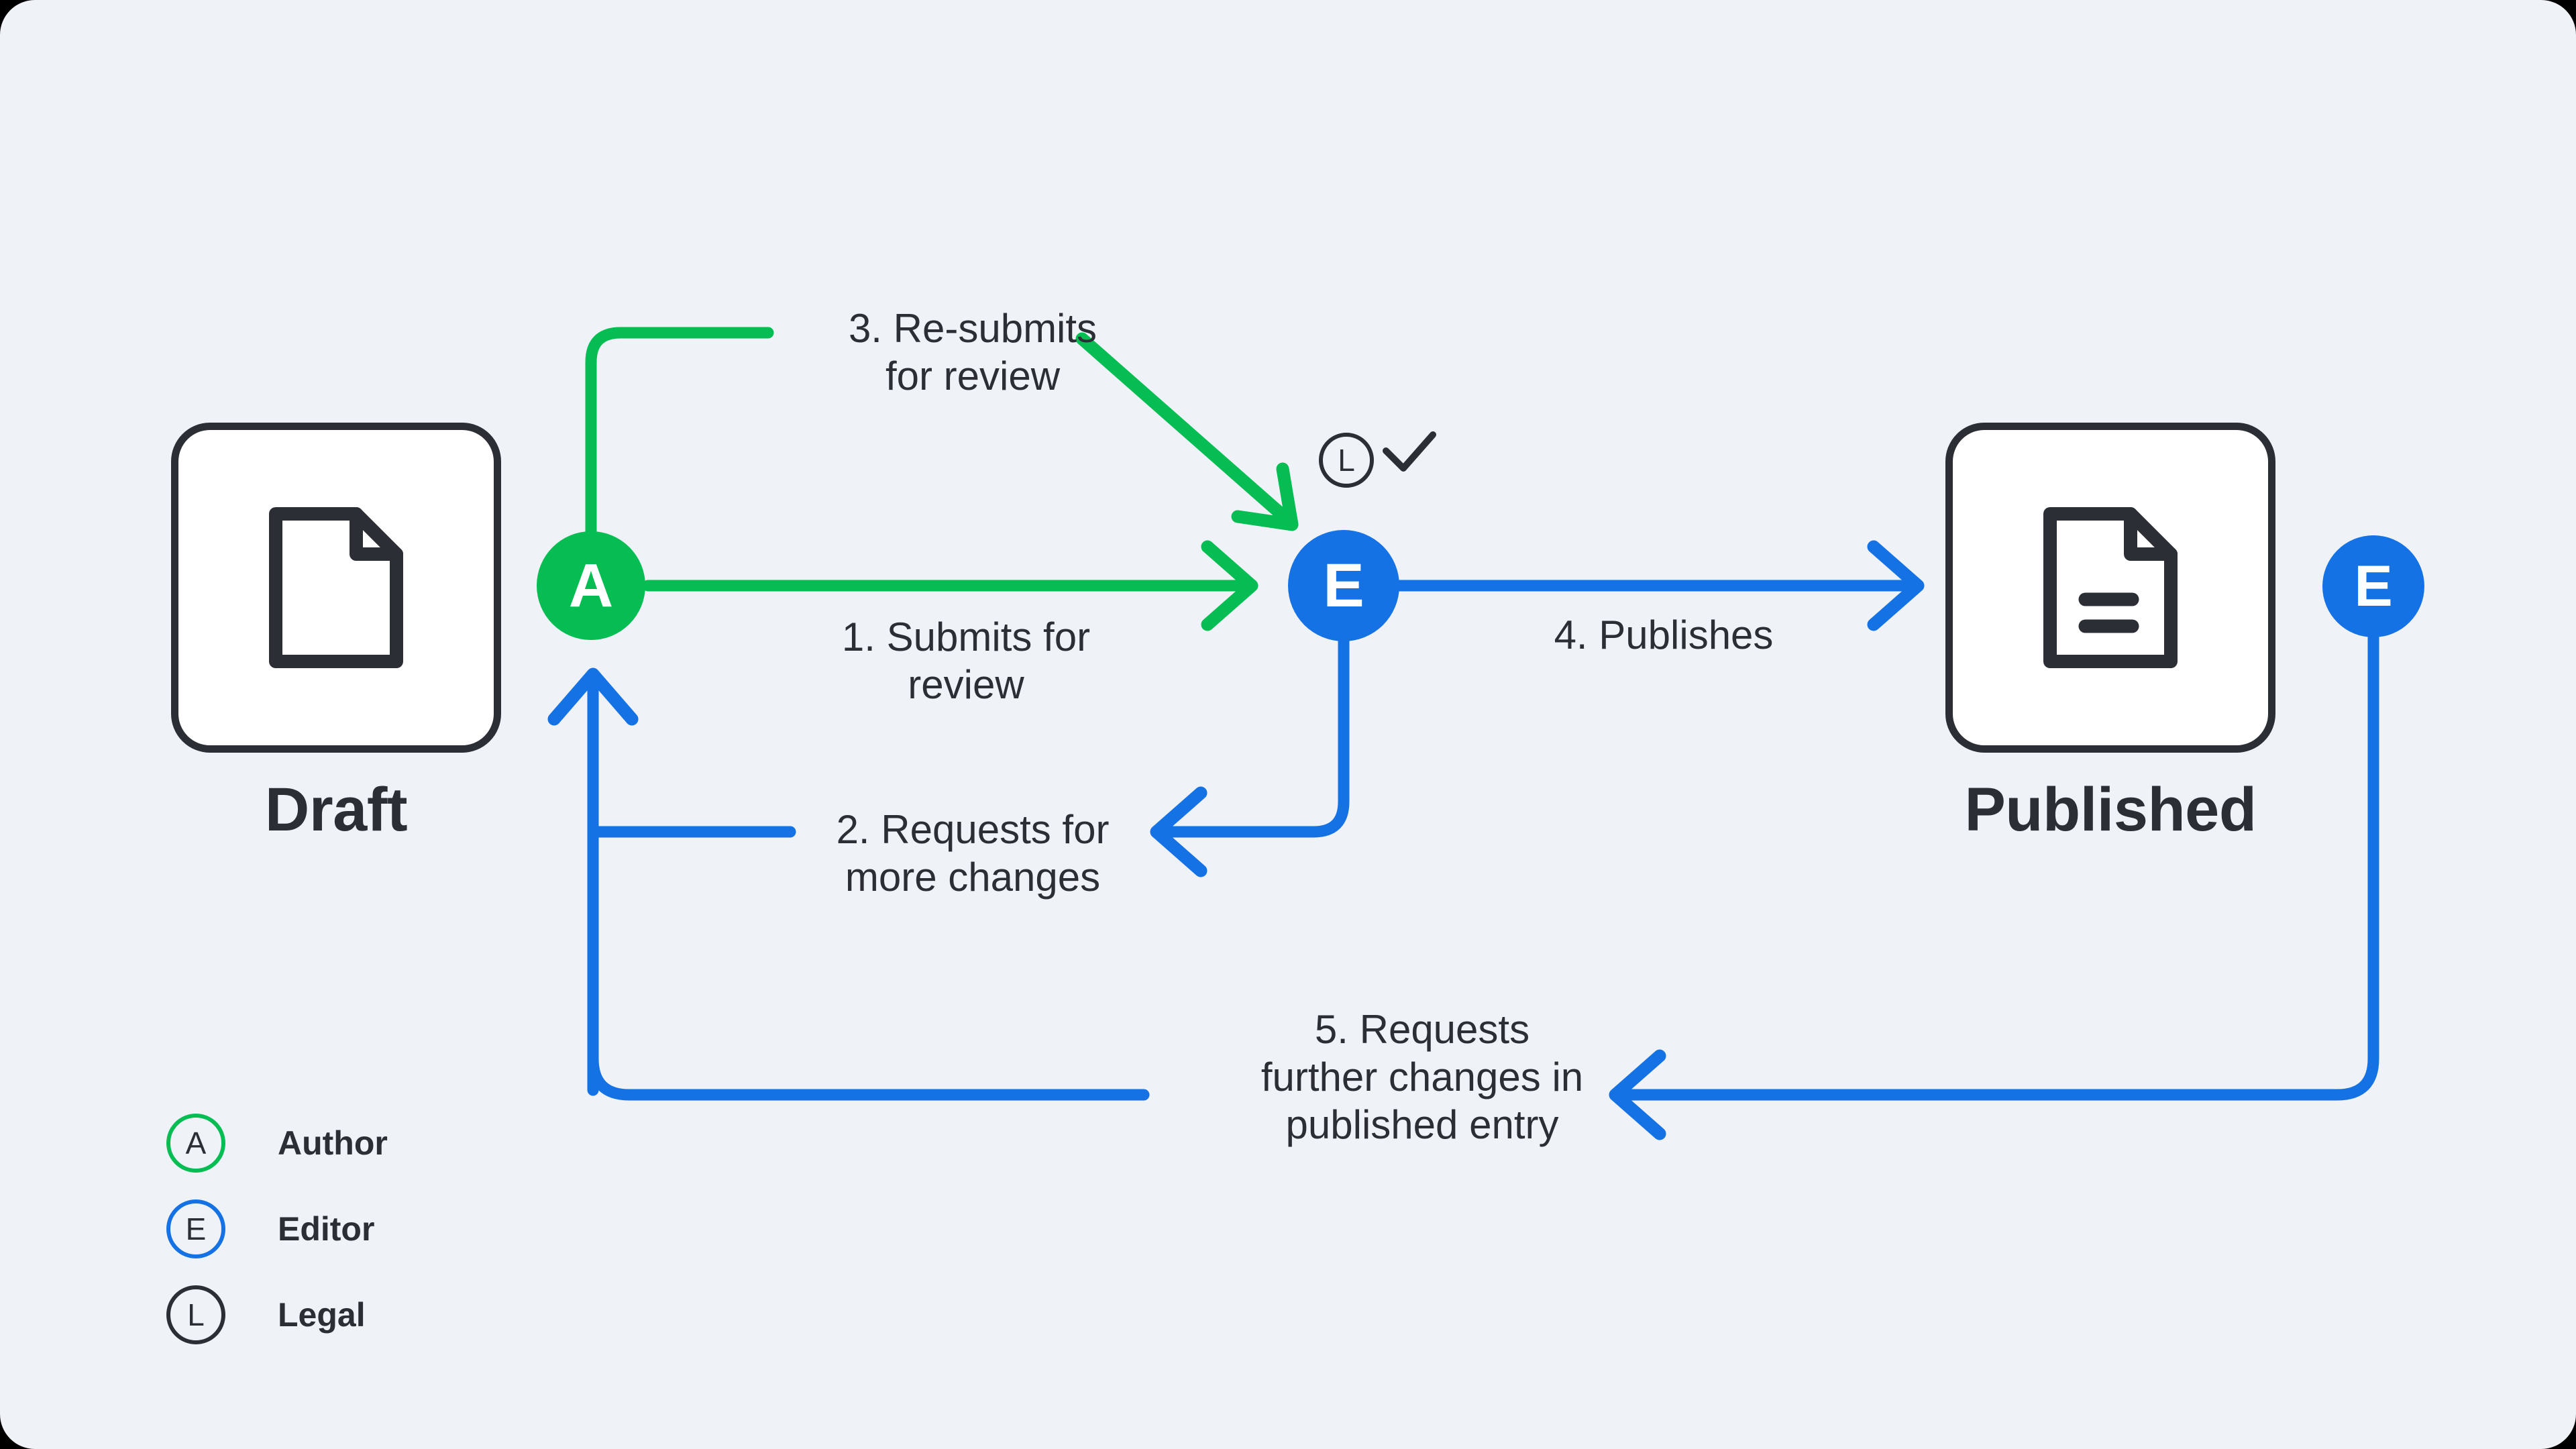 This screenshot has height=1449, width=2576. Describe the element at coordinates (1664, 634) in the screenshot. I see `edge-label-4: 4. Publishes` at that location.